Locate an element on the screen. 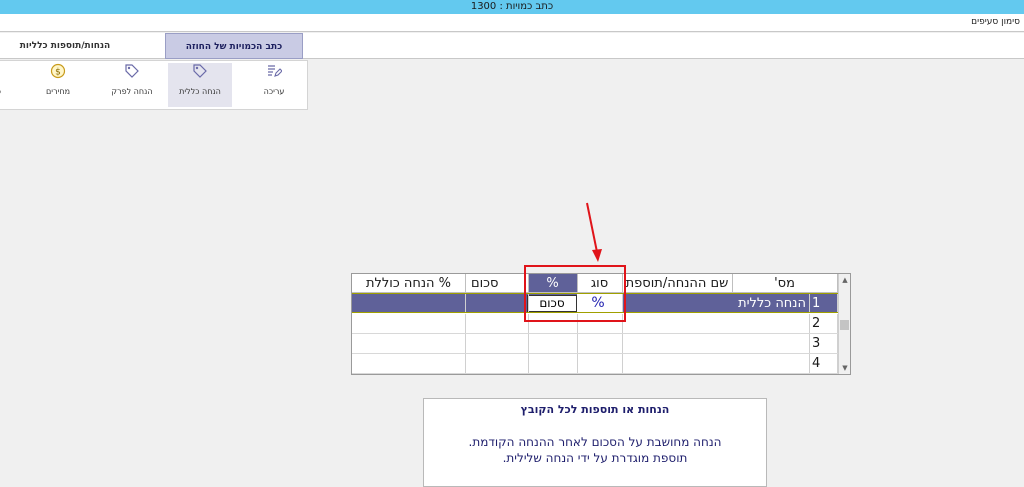 This screenshot has width=1024, height=487. grid-scrollbar: ▲ ▼ is located at coordinates (844, 324).